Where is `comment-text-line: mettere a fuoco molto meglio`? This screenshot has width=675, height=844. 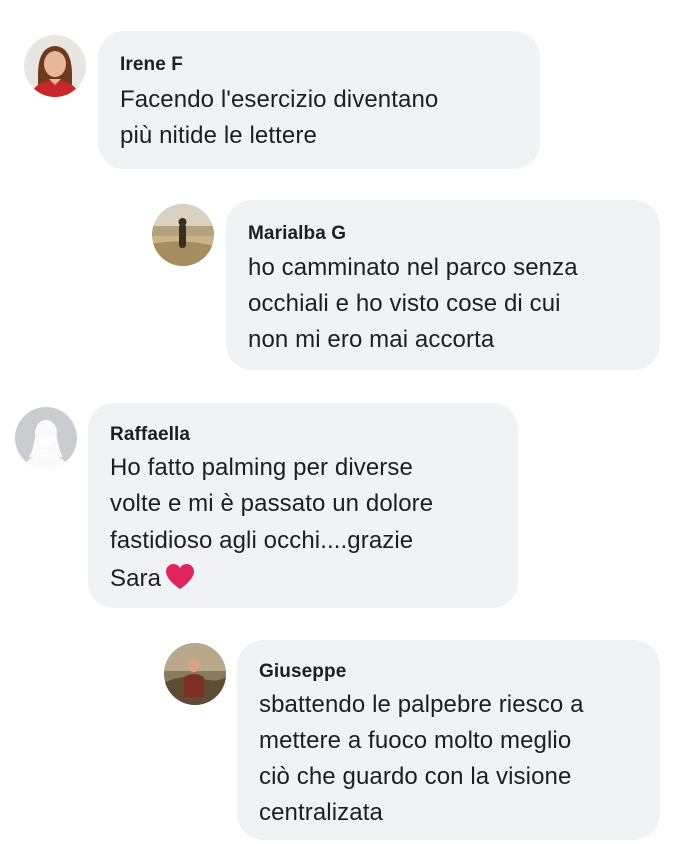
comment-text-line: mettere a fuoco molto meglio is located at coordinates (415, 740).